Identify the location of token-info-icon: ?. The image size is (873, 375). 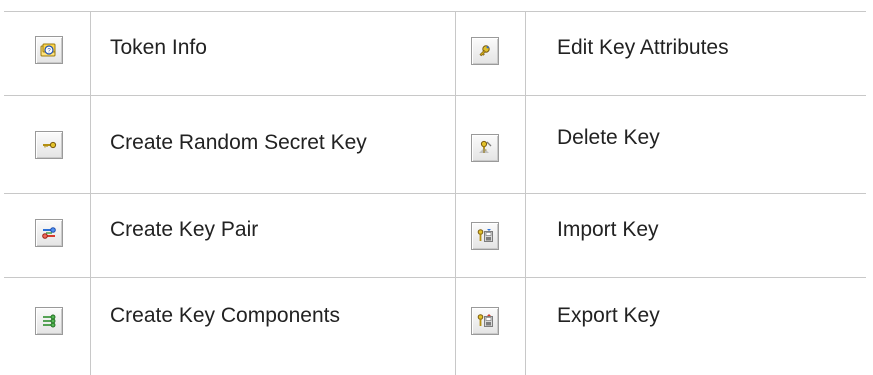
(49, 50).